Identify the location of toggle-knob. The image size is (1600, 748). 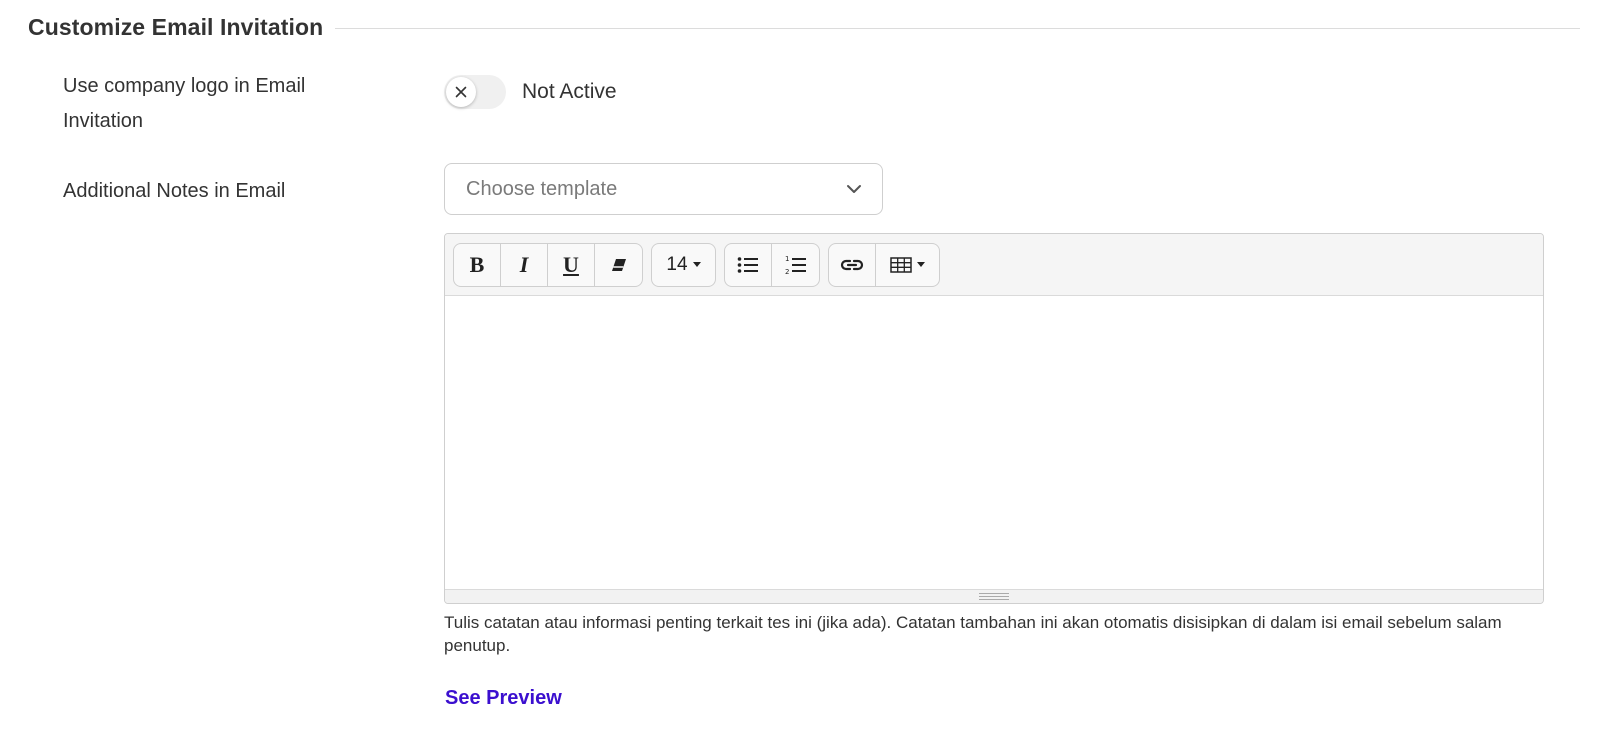
(461, 92).